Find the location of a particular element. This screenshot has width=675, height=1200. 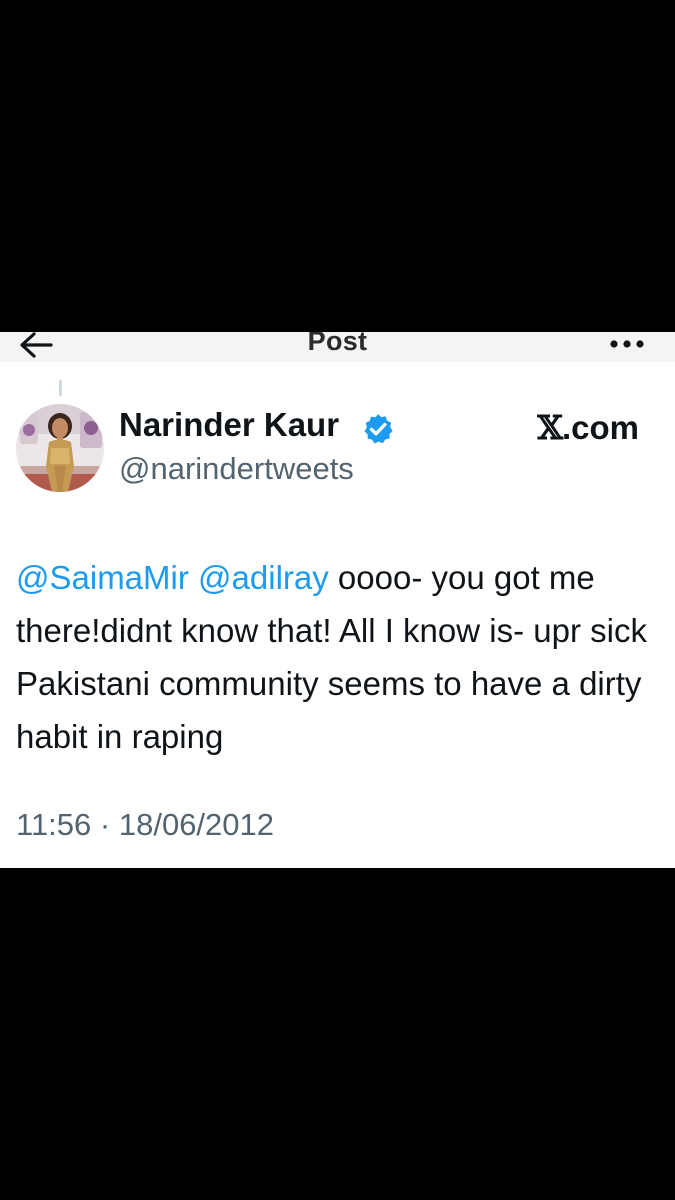

more-horizontal-icon is located at coordinates (627, 344).